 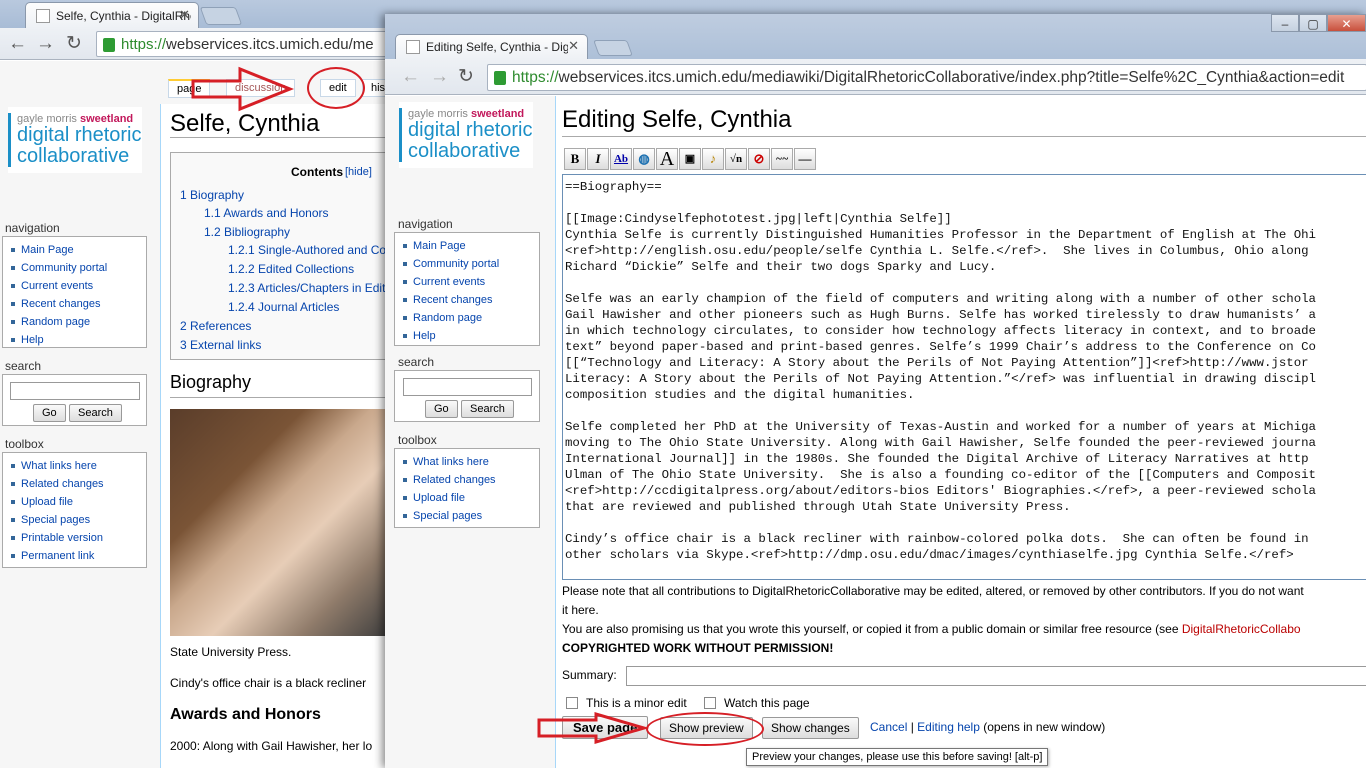 What do you see at coordinates (767, 703) in the screenshot?
I see `watch-page-label: Watch this page` at bounding box center [767, 703].